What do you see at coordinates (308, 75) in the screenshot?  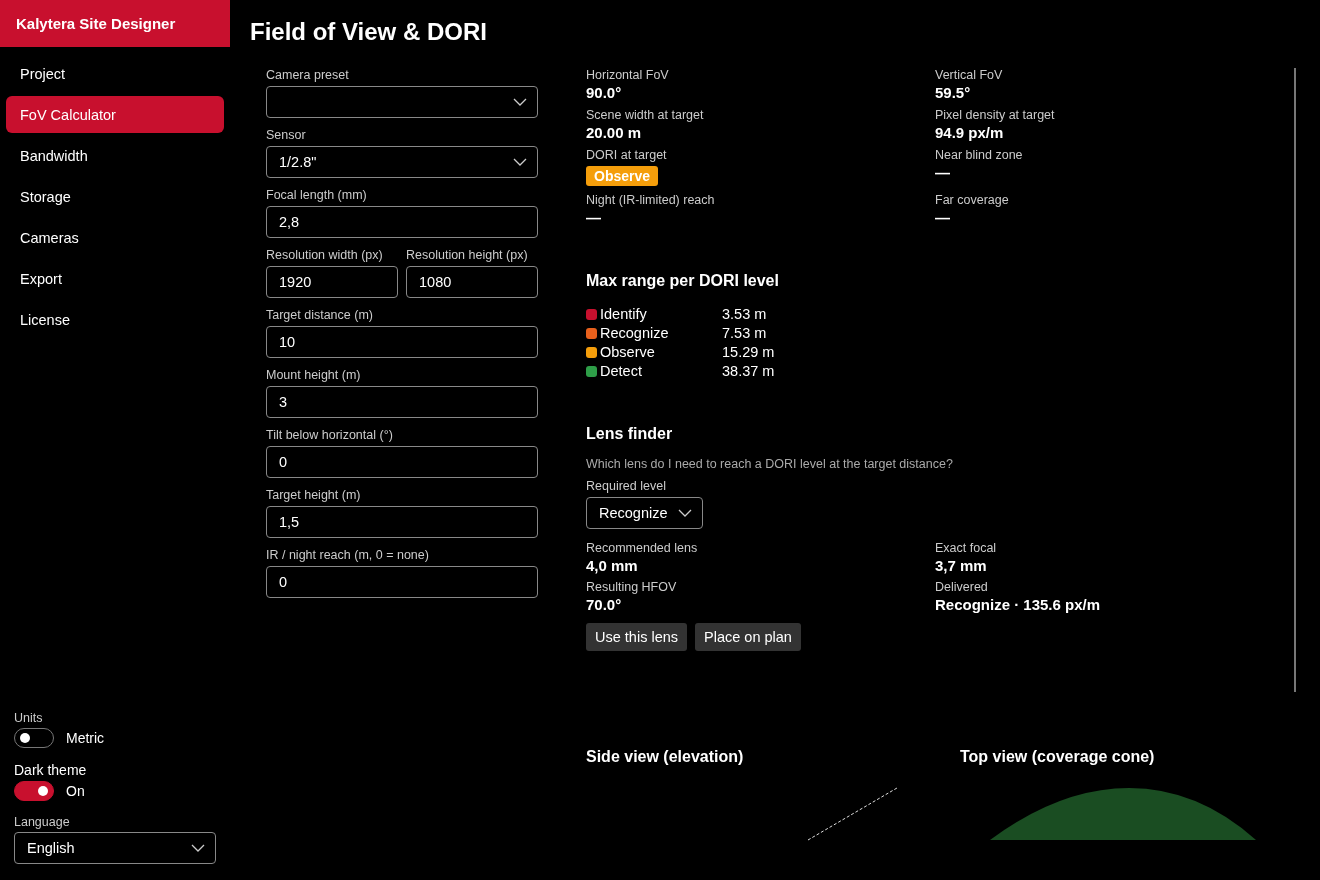 I see `field-label: Camera preset` at bounding box center [308, 75].